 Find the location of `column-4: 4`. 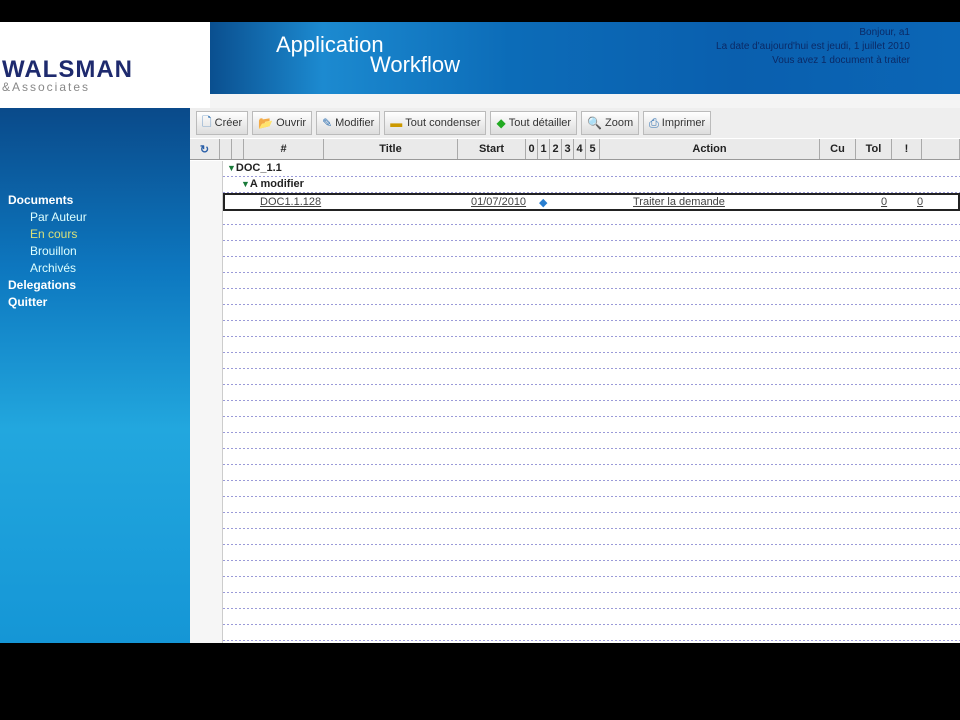

column-4: 4 is located at coordinates (580, 149).